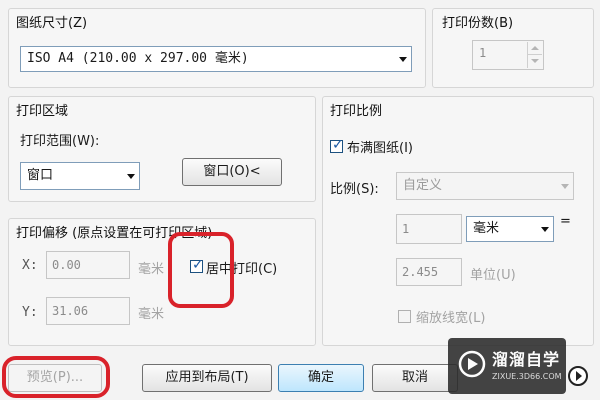  Describe the element at coordinates (151, 314) in the screenshot. I see `y-offset-unit: 毫米` at that location.